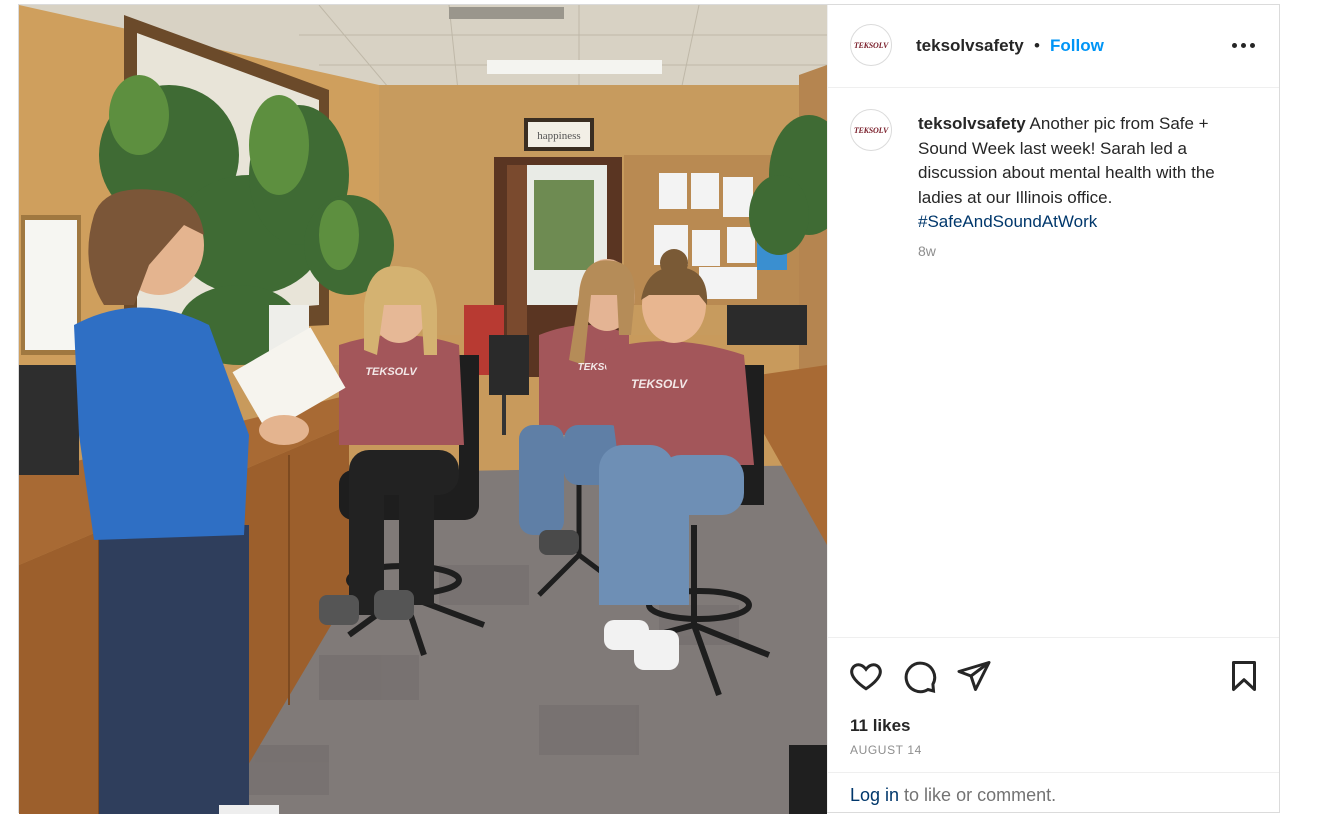 The image size is (1324, 817). Describe the element at coordinates (970, 46) in the screenshot. I see `account-username: teksolvsafety` at that location.